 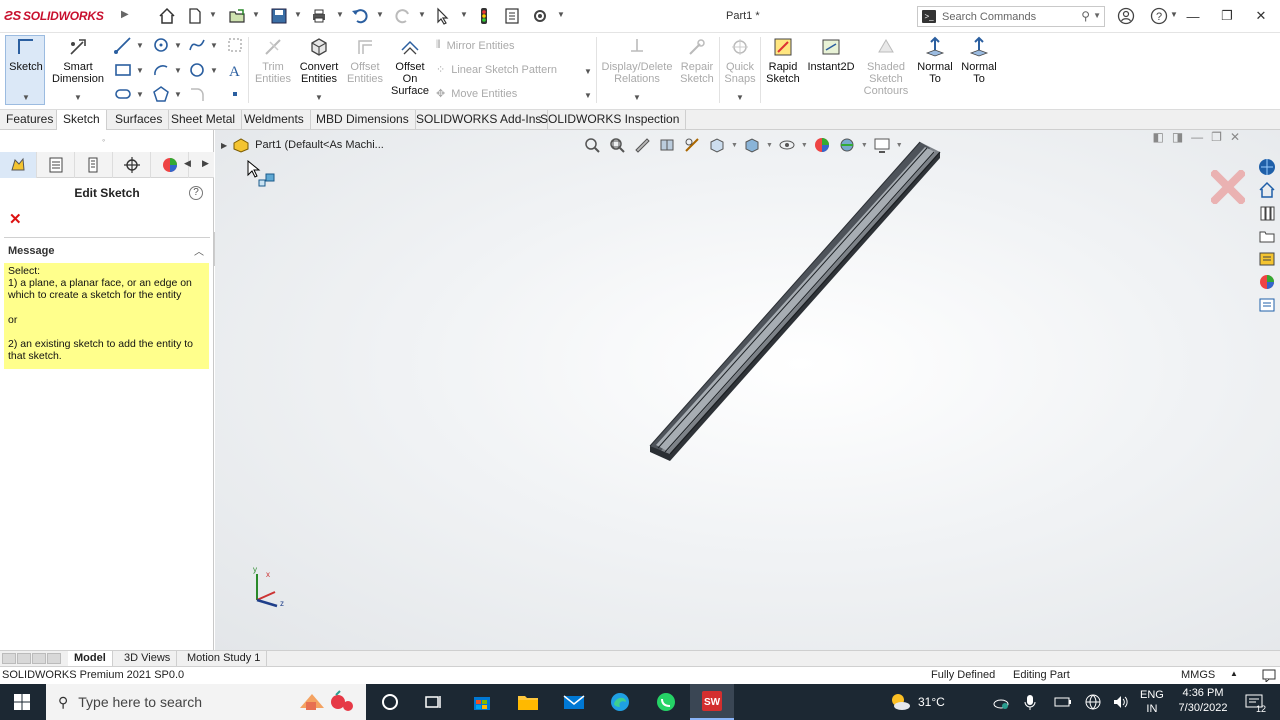 What do you see at coordinates (916, 702) in the screenshot?
I see `weather-widget: 31°C` at bounding box center [916, 702].